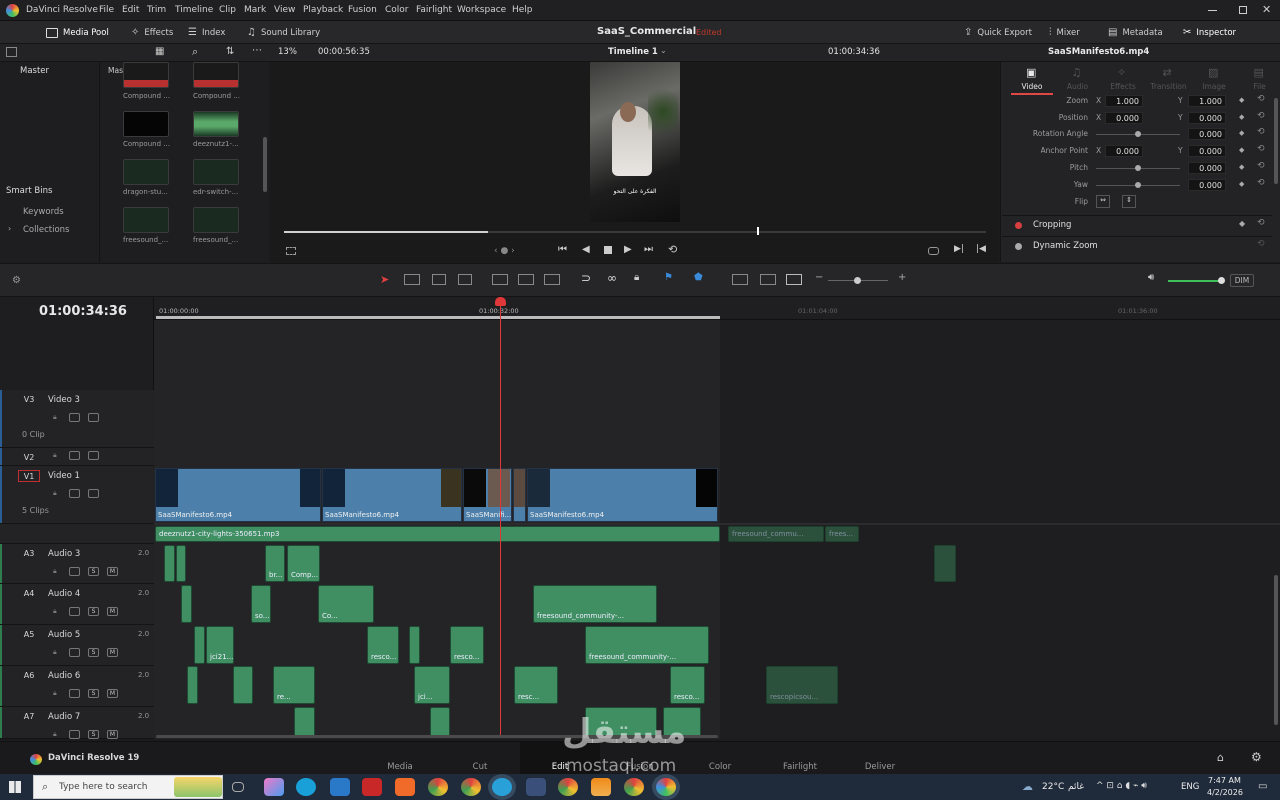 Image resolution: width=1280 pixels, height=800 pixels. Describe the element at coordinates (206, 32) in the screenshot. I see `index-button: ☰ Index` at that location.